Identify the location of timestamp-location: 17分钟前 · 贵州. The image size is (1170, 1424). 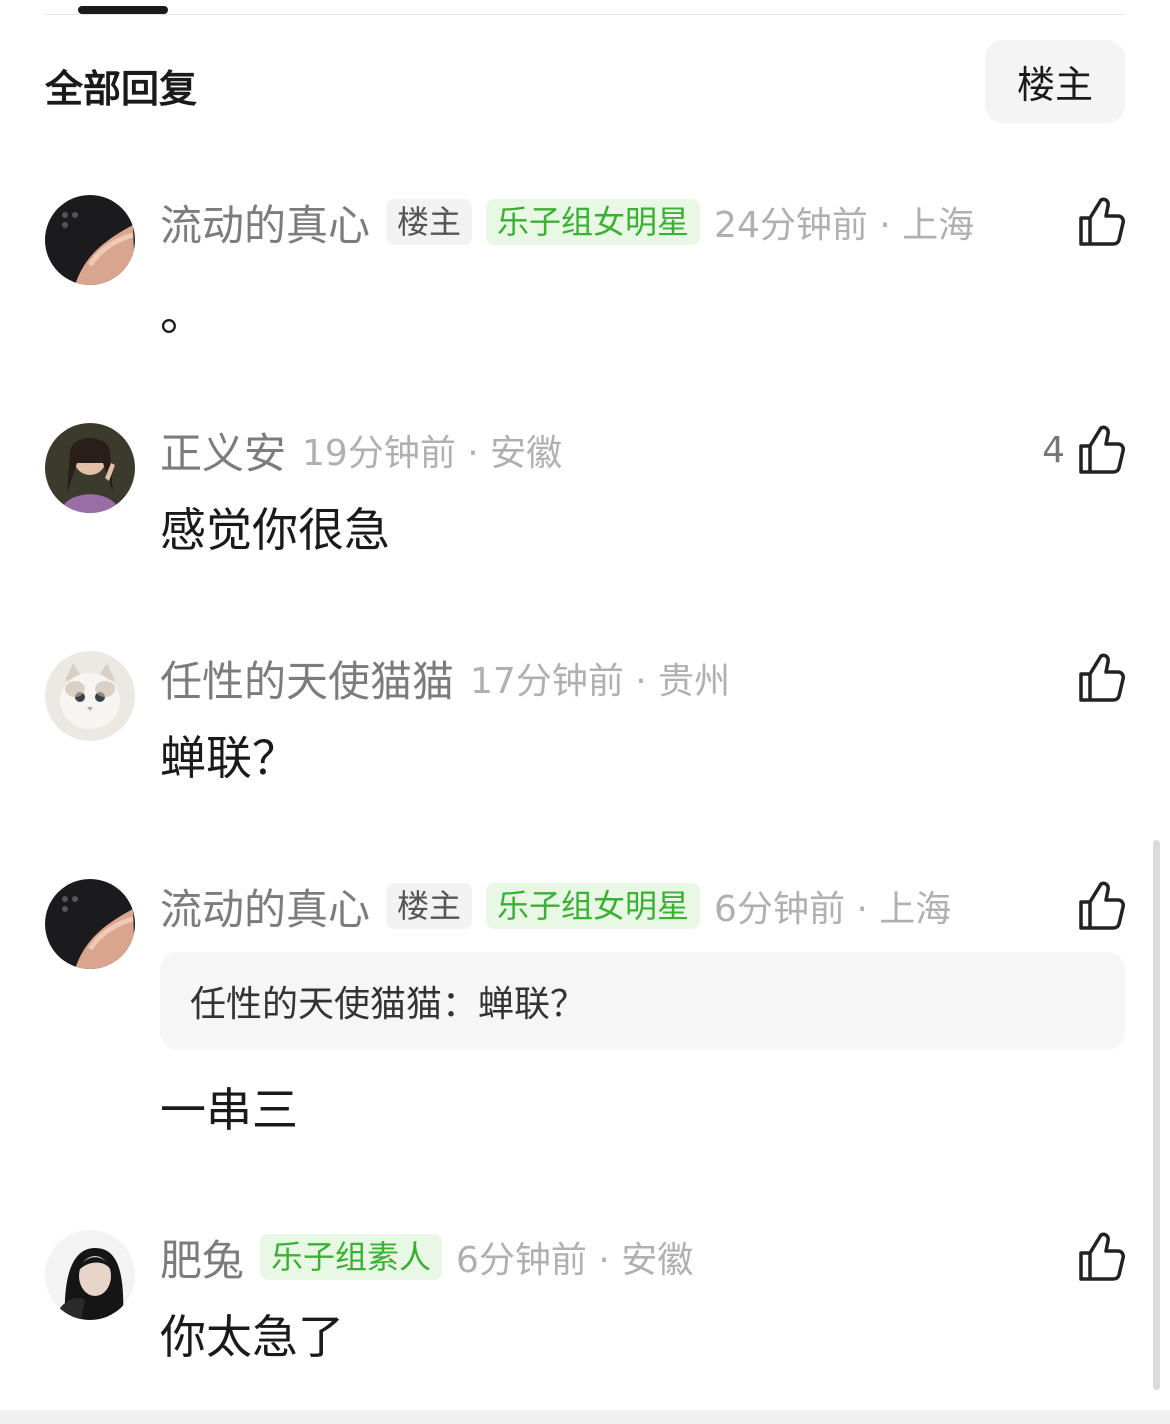
(600, 681).